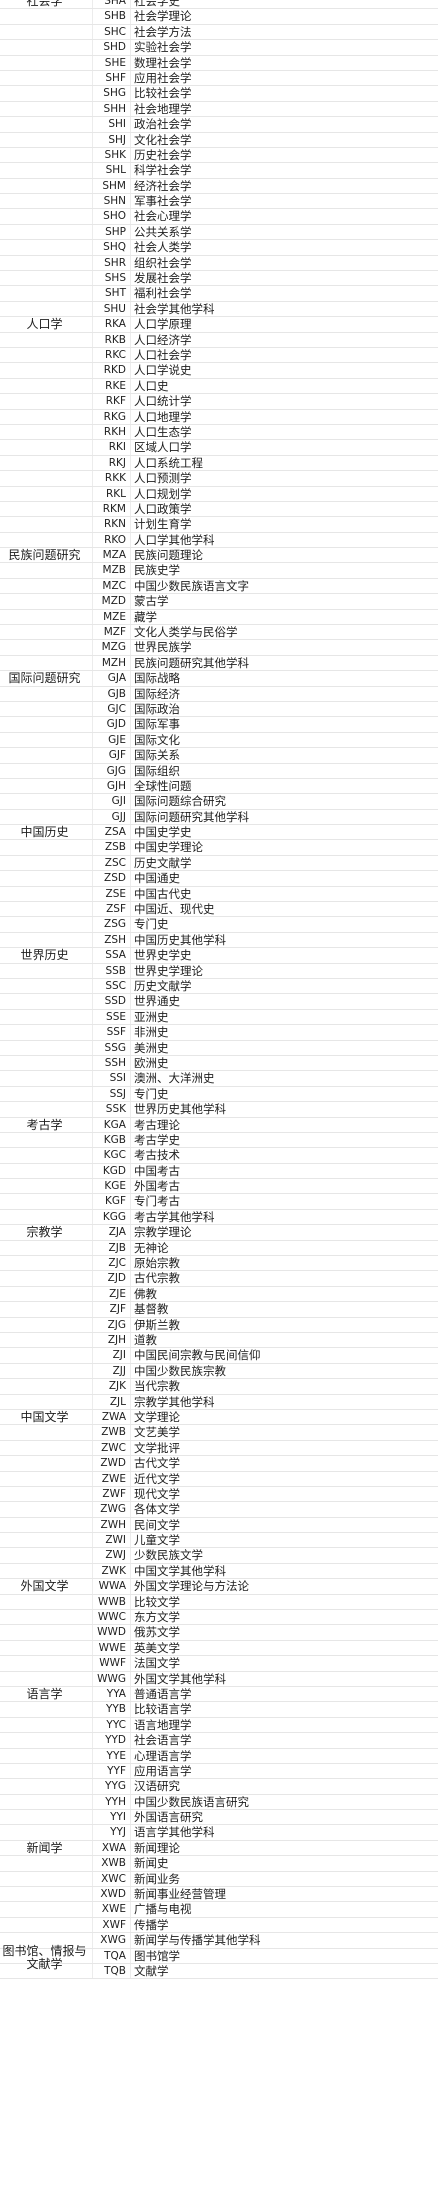  What do you see at coordinates (219, 987) in the screenshot?
I see `table-row: SSC 历史文献学` at bounding box center [219, 987].